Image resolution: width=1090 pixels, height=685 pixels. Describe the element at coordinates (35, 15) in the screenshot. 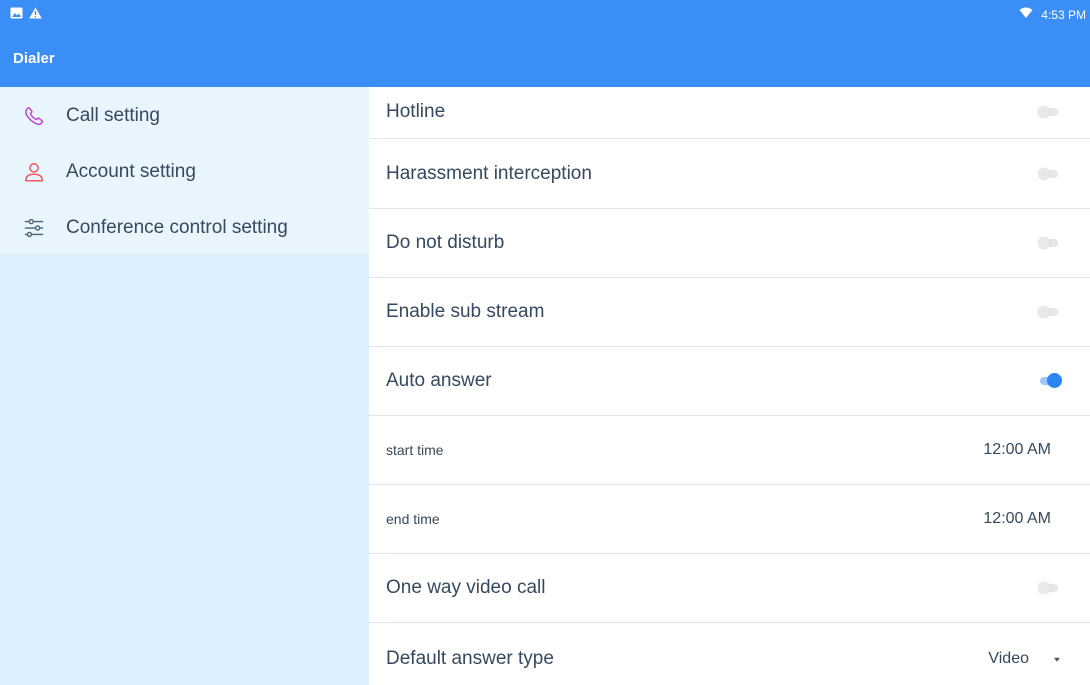

I see `warning-icon` at that location.